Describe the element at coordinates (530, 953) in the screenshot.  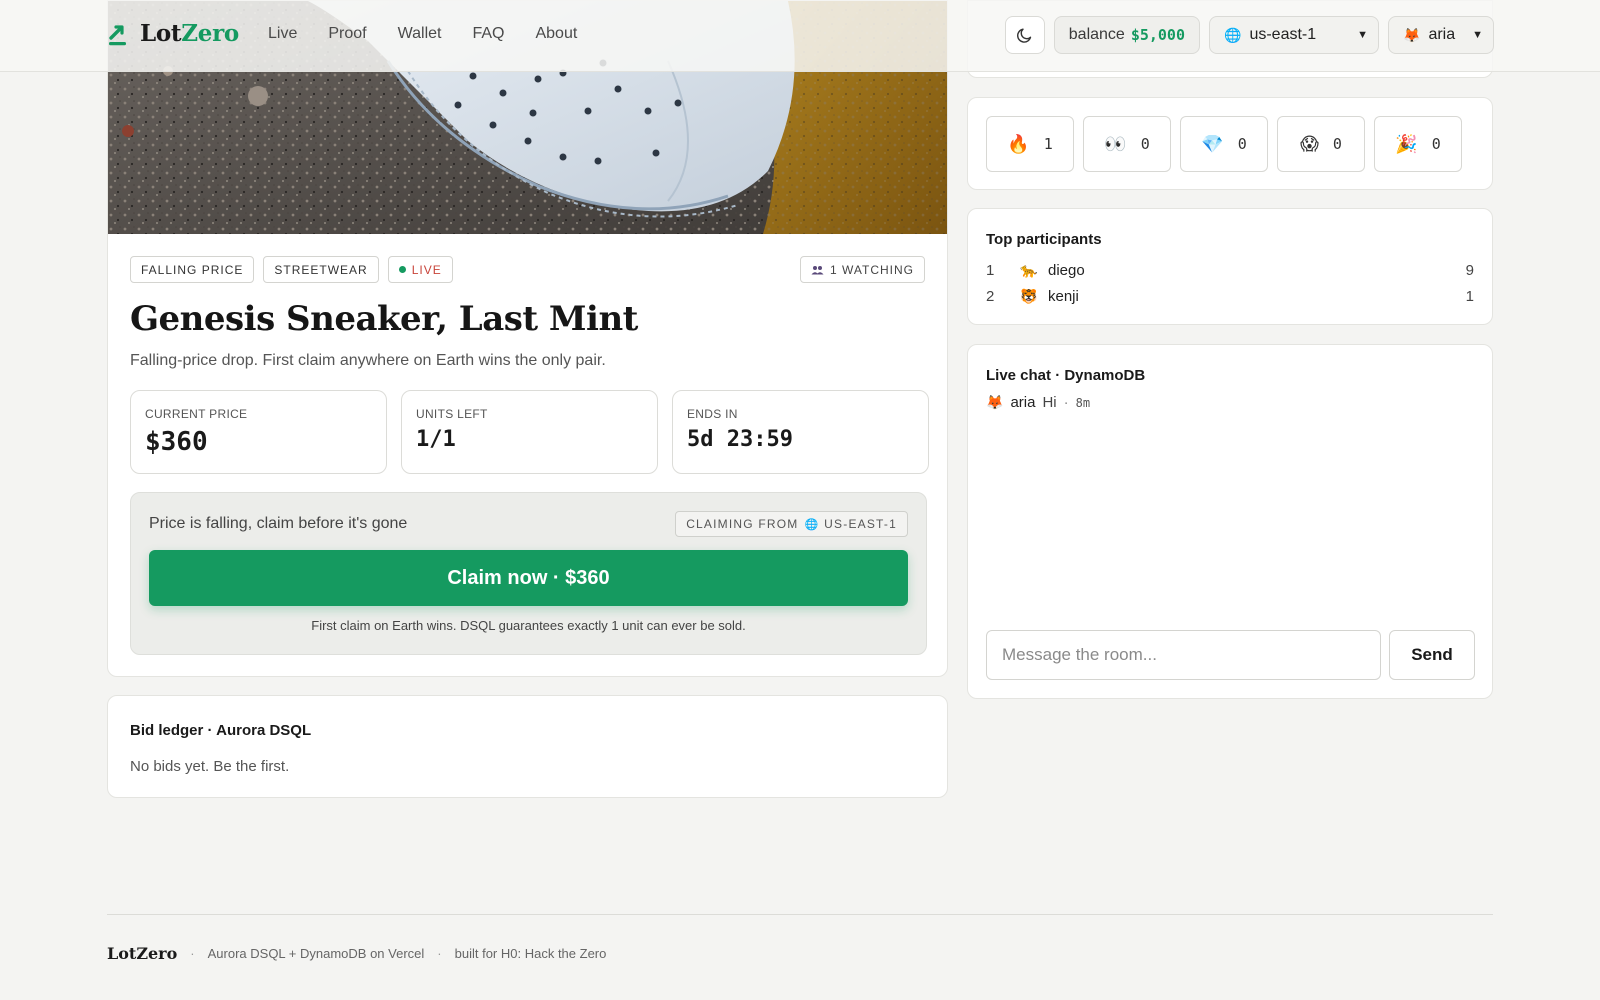
I see `footer-credit: built for H0: Hack the Zero` at that location.